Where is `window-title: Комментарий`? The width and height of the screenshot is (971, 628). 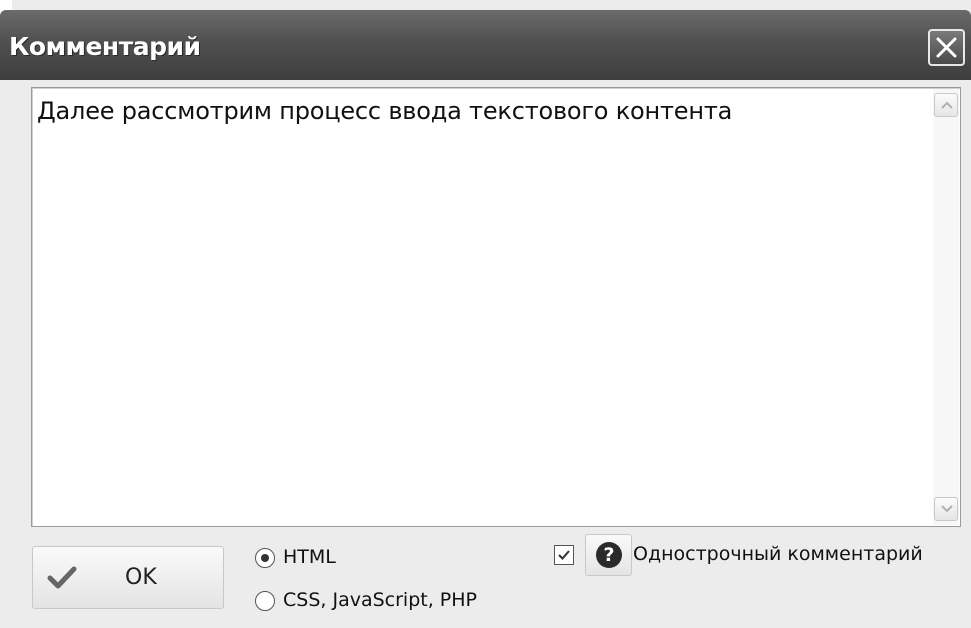
window-title: Комментарий is located at coordinates (105, 46).